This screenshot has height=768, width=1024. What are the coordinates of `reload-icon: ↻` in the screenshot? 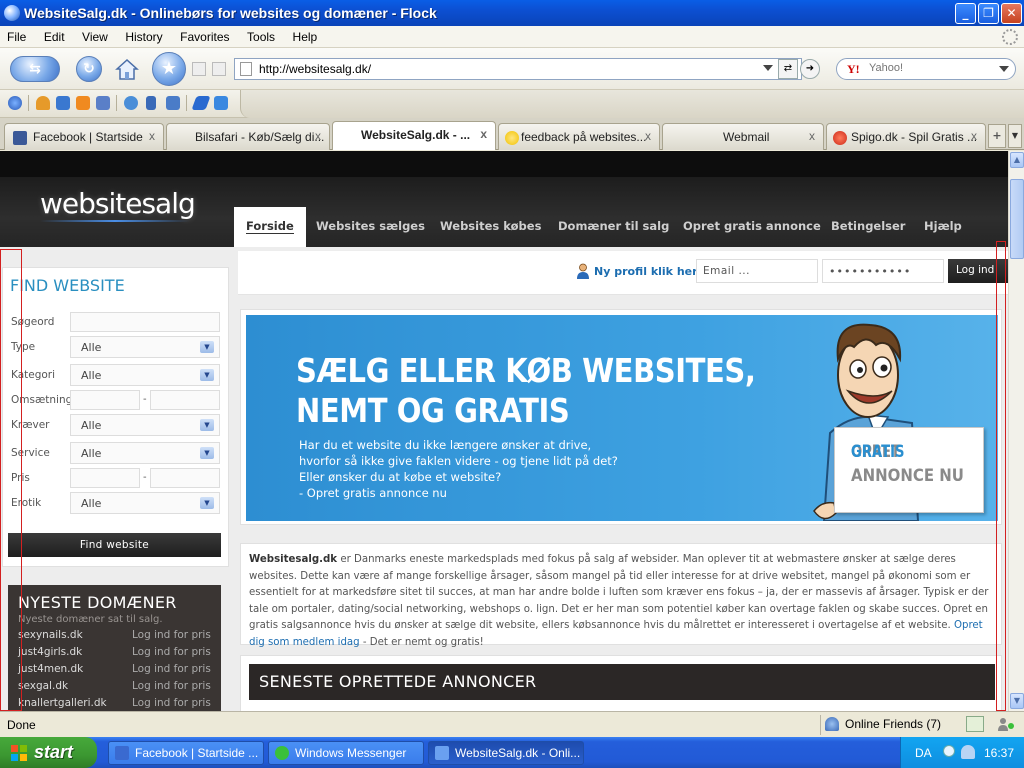 It's located at (89, 69).